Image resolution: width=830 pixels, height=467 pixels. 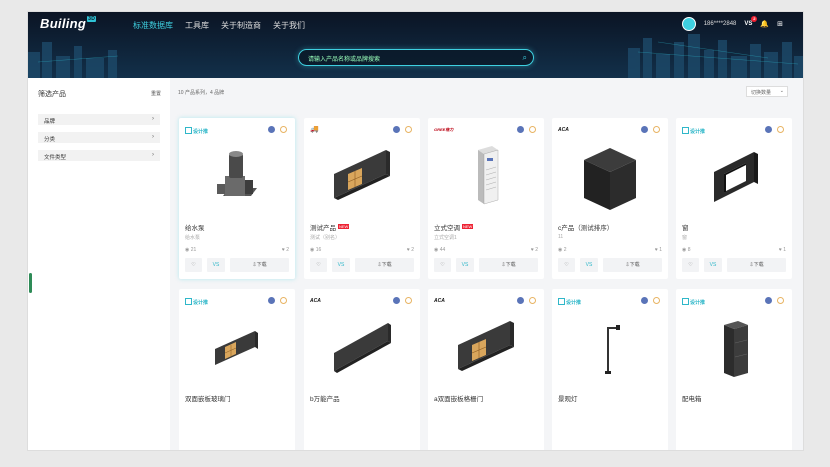 What do you see at coordinates (764, 24) in the screenshot?
I see `bell-icon: 🔔` at bounding box center [764, 24].